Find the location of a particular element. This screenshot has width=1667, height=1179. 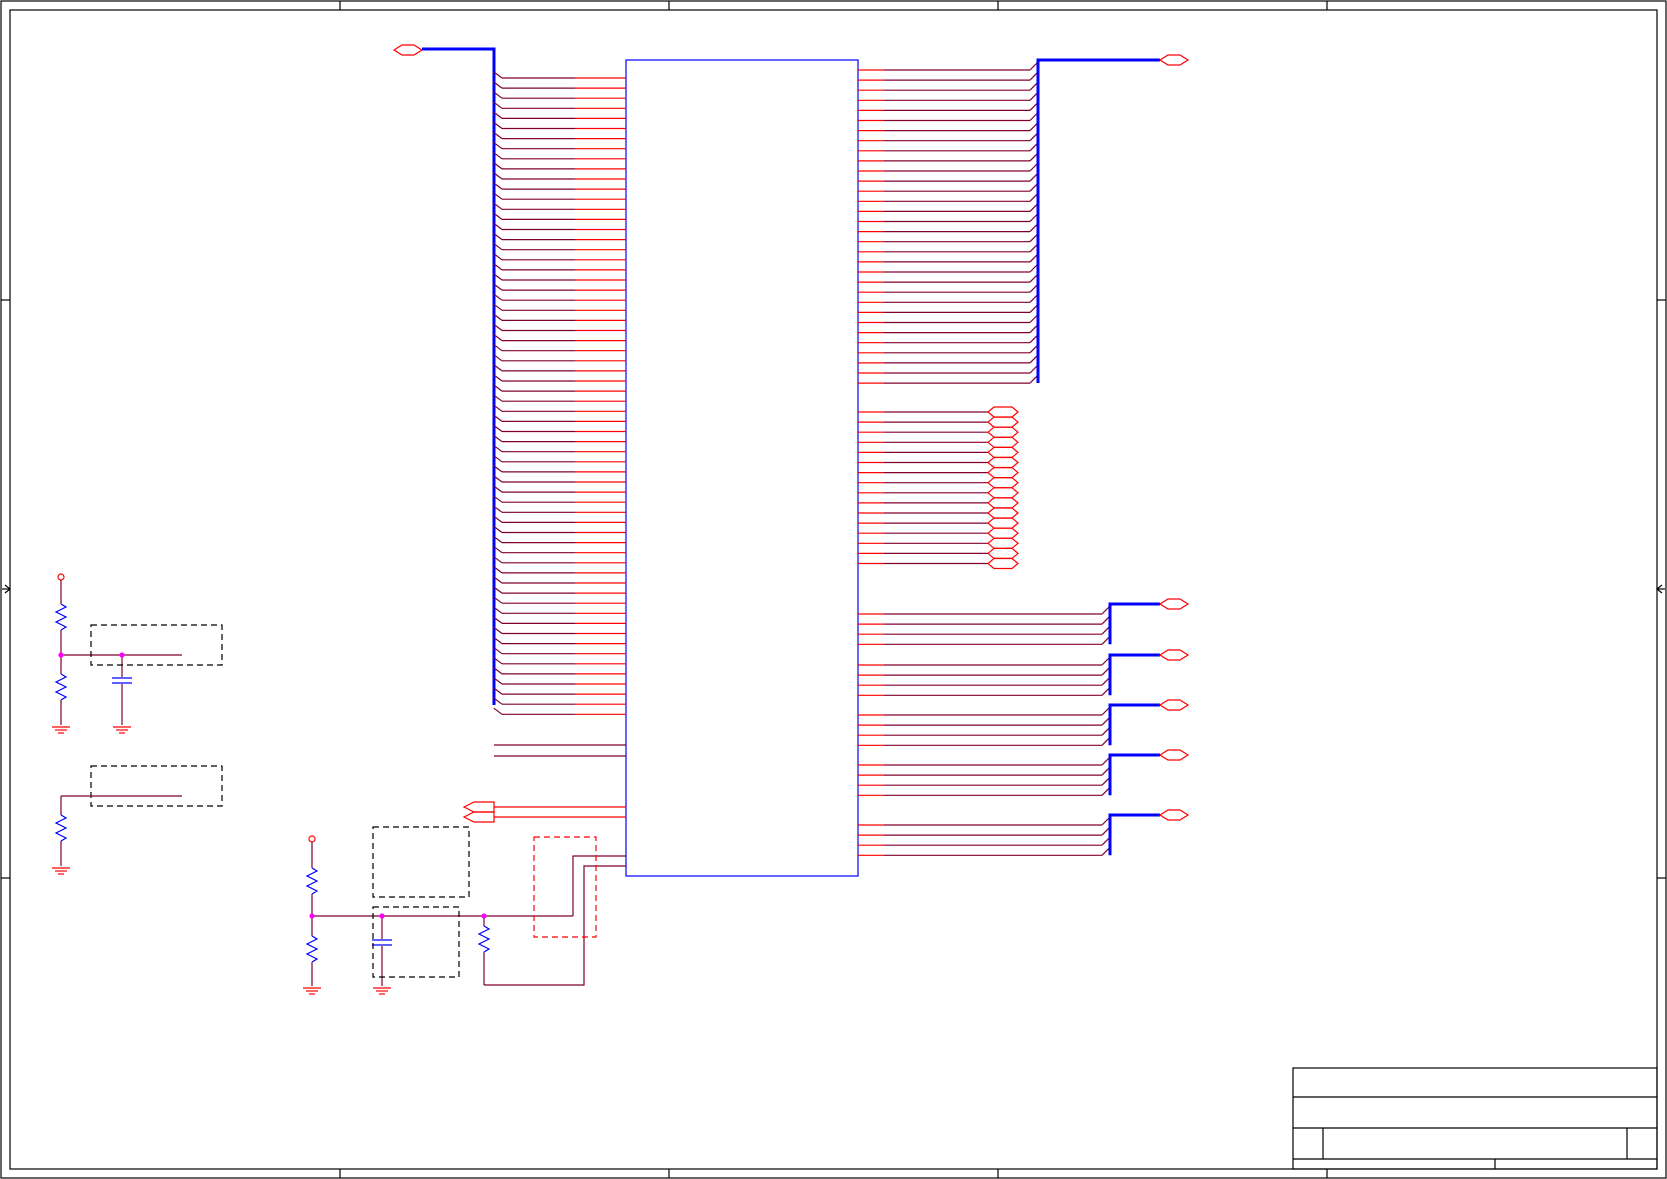

left-bus-port is located at coordinates (408, 50).